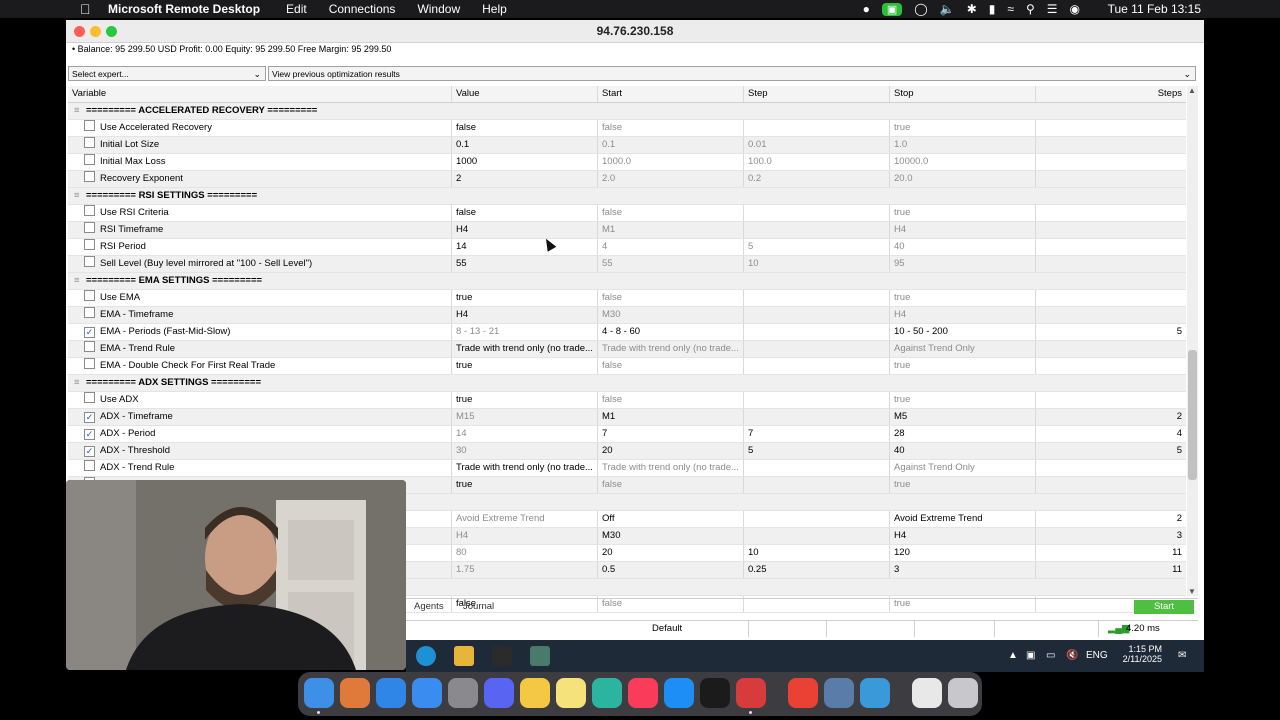 This screenshot has width=1280, height=720. What do you see at coordinates (627, 213) in the screenshot?
I see `table-row: Use RSI Criteria false false true` at bounding box center [627, 213].